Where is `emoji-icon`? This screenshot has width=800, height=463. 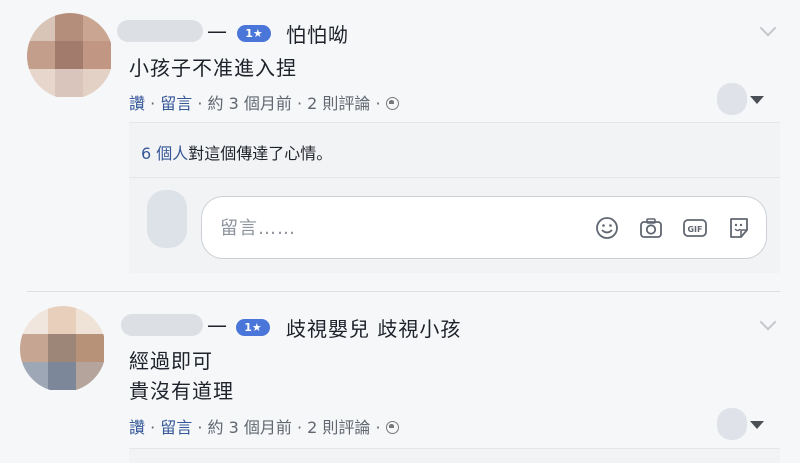 emoji-icon is located at coordinates (607, 228).